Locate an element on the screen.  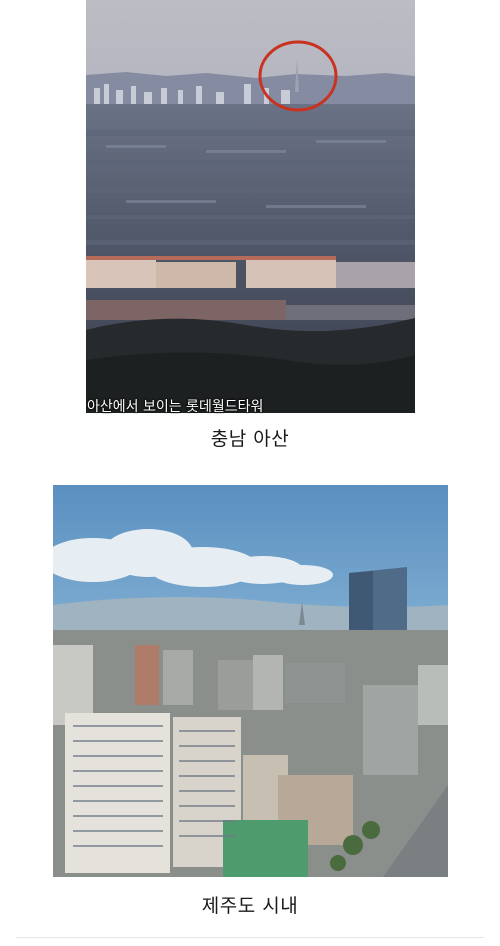
asan-caption: 충남 아산 is located at coordinates (250, 439).